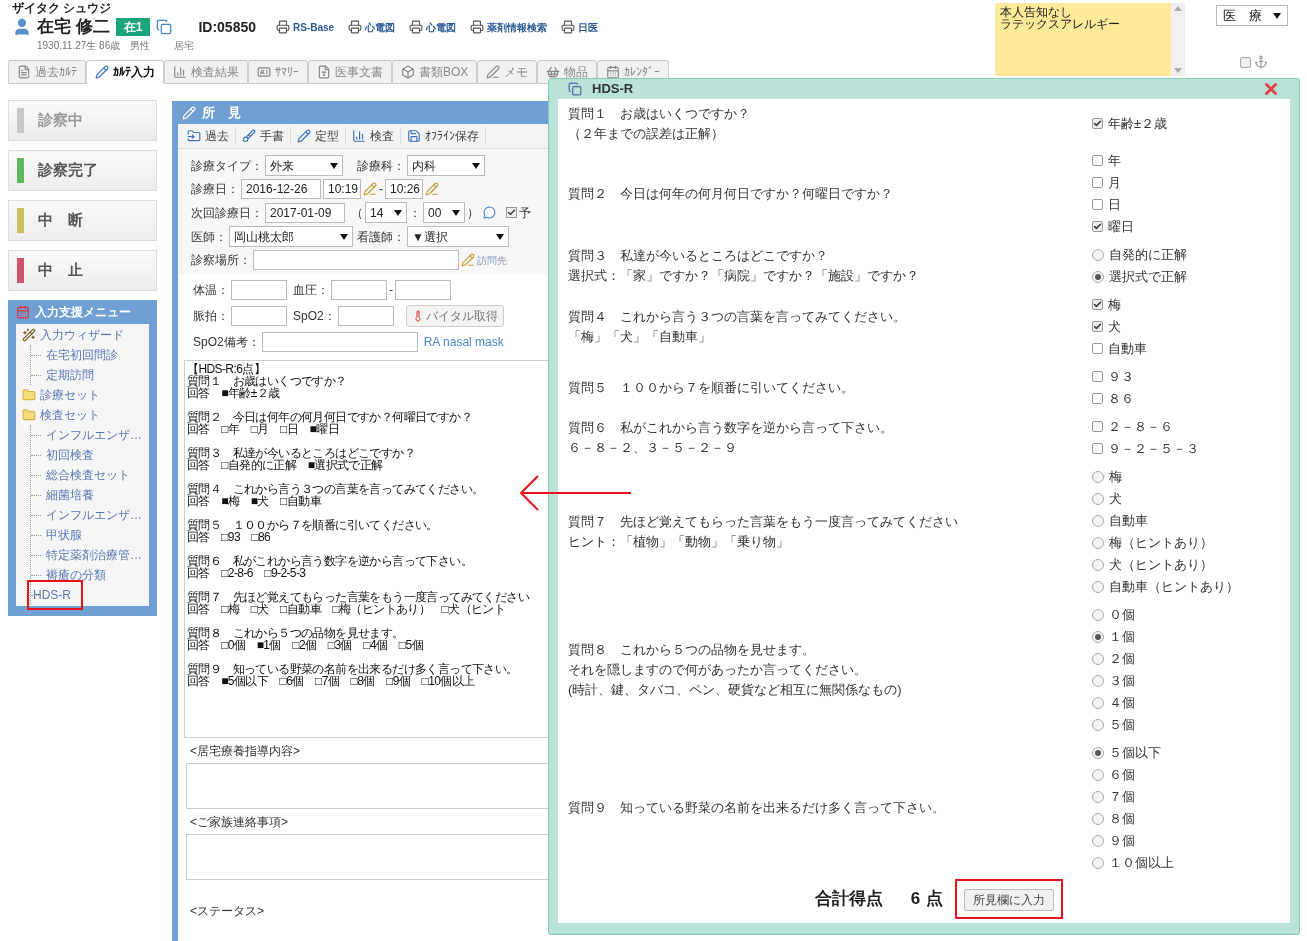 This screenshot has height=941, width=1307. I want to click on tab: 検査結果, so click(206, 72).